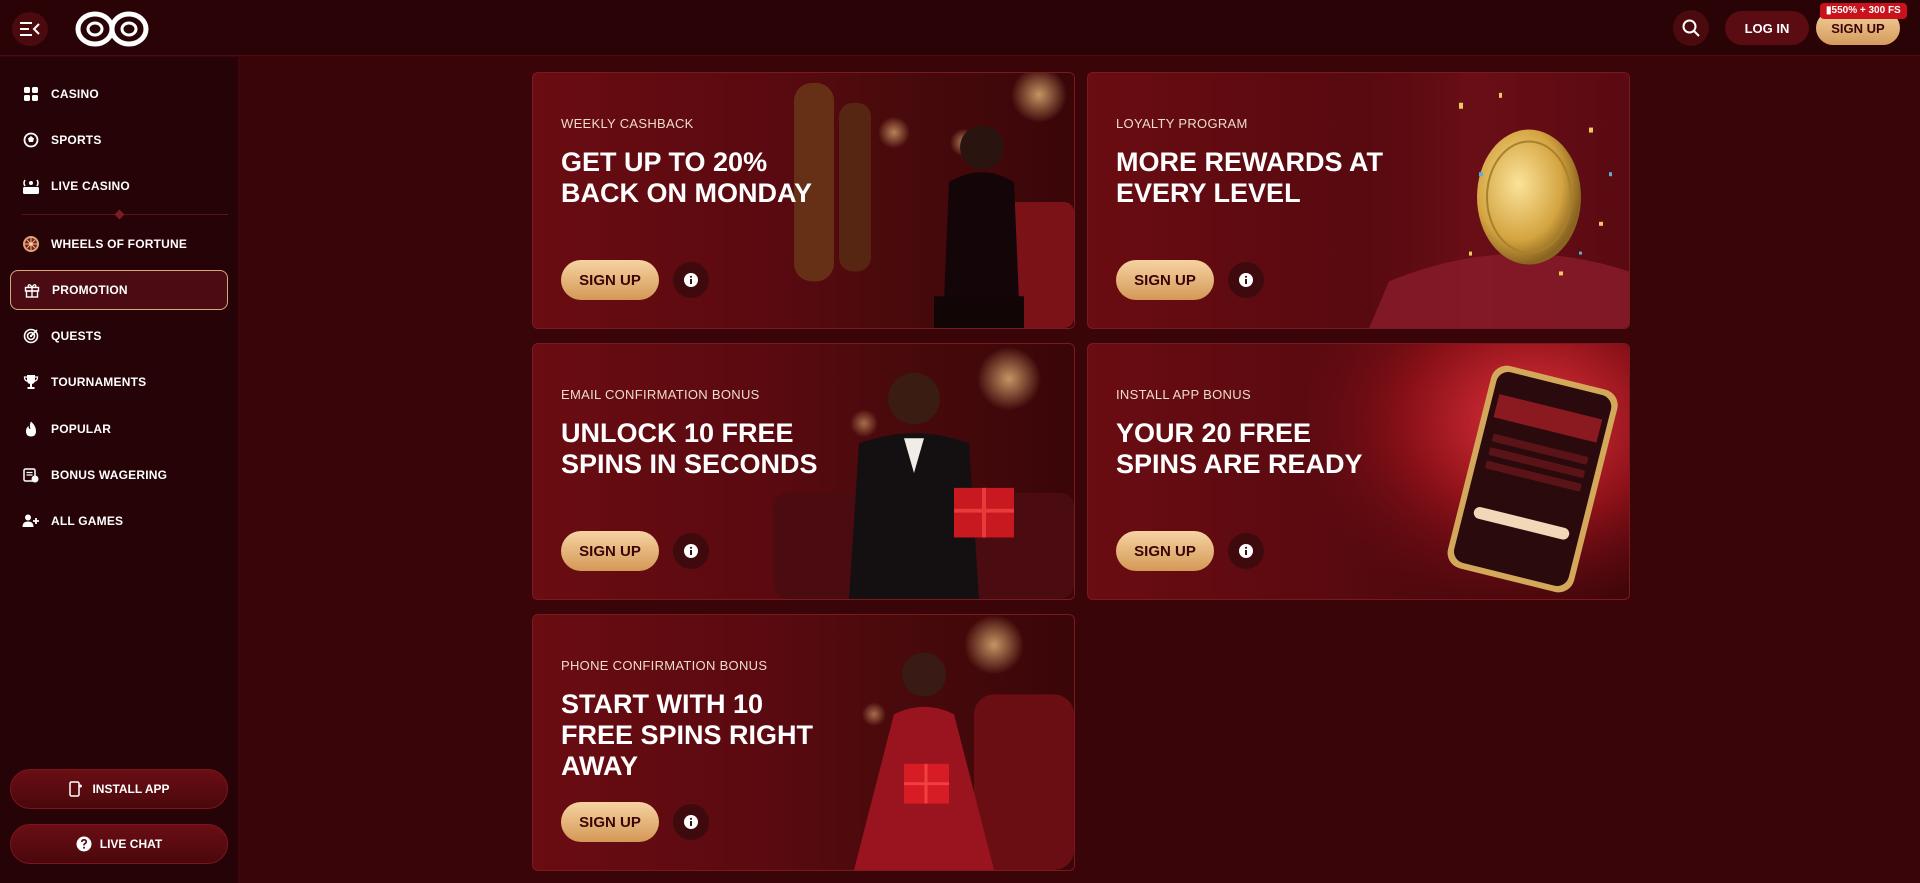 This screenshot has width=1920, height=883. I want to click on sidebar-item-label: PROMOTION, so click(90, 290).